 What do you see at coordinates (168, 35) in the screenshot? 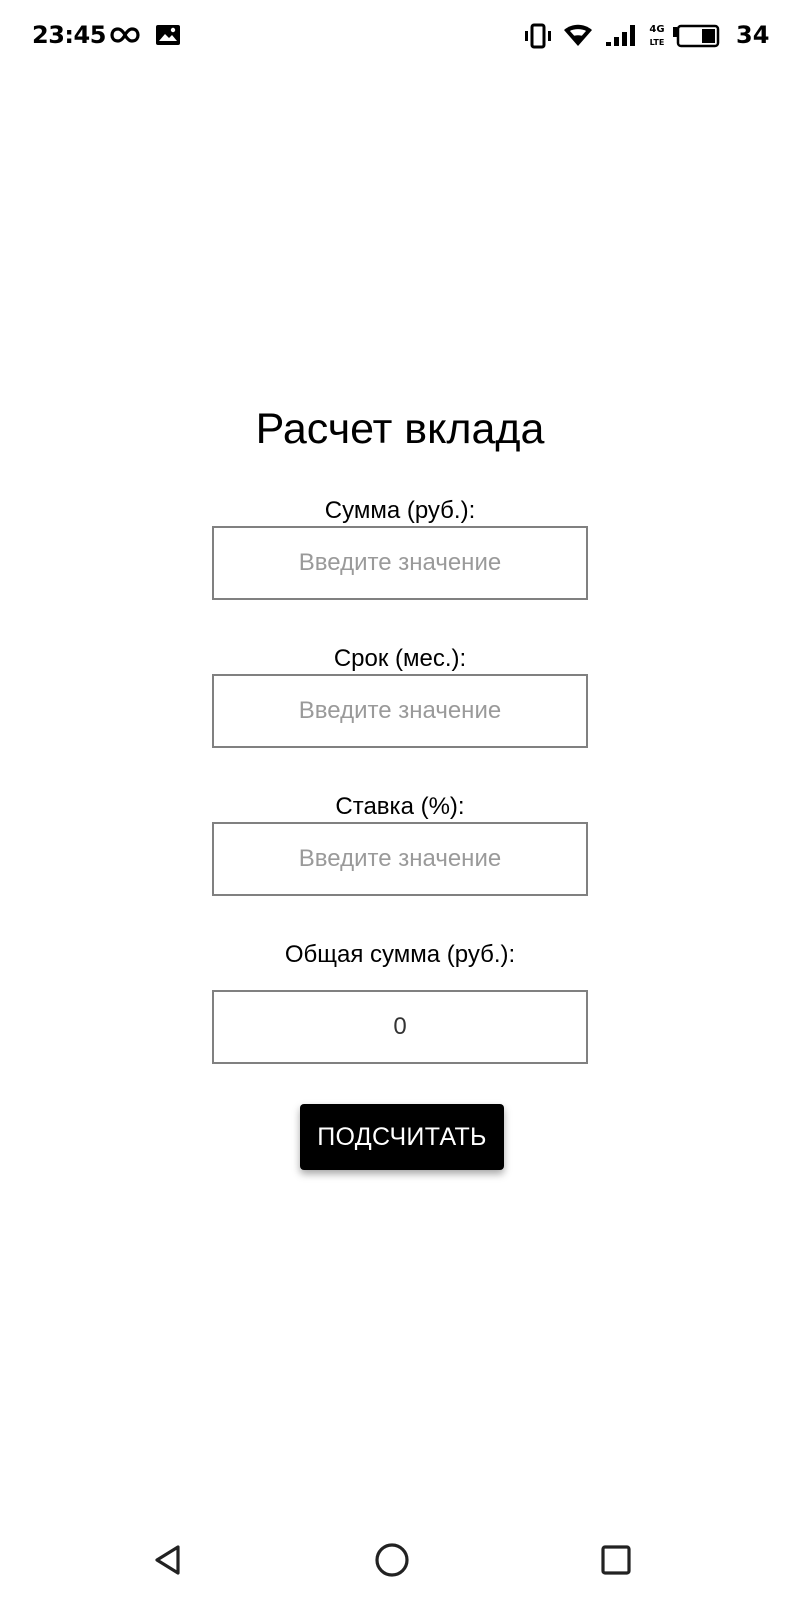
I see `image-notification-icon` at bounding box center [168, 35].